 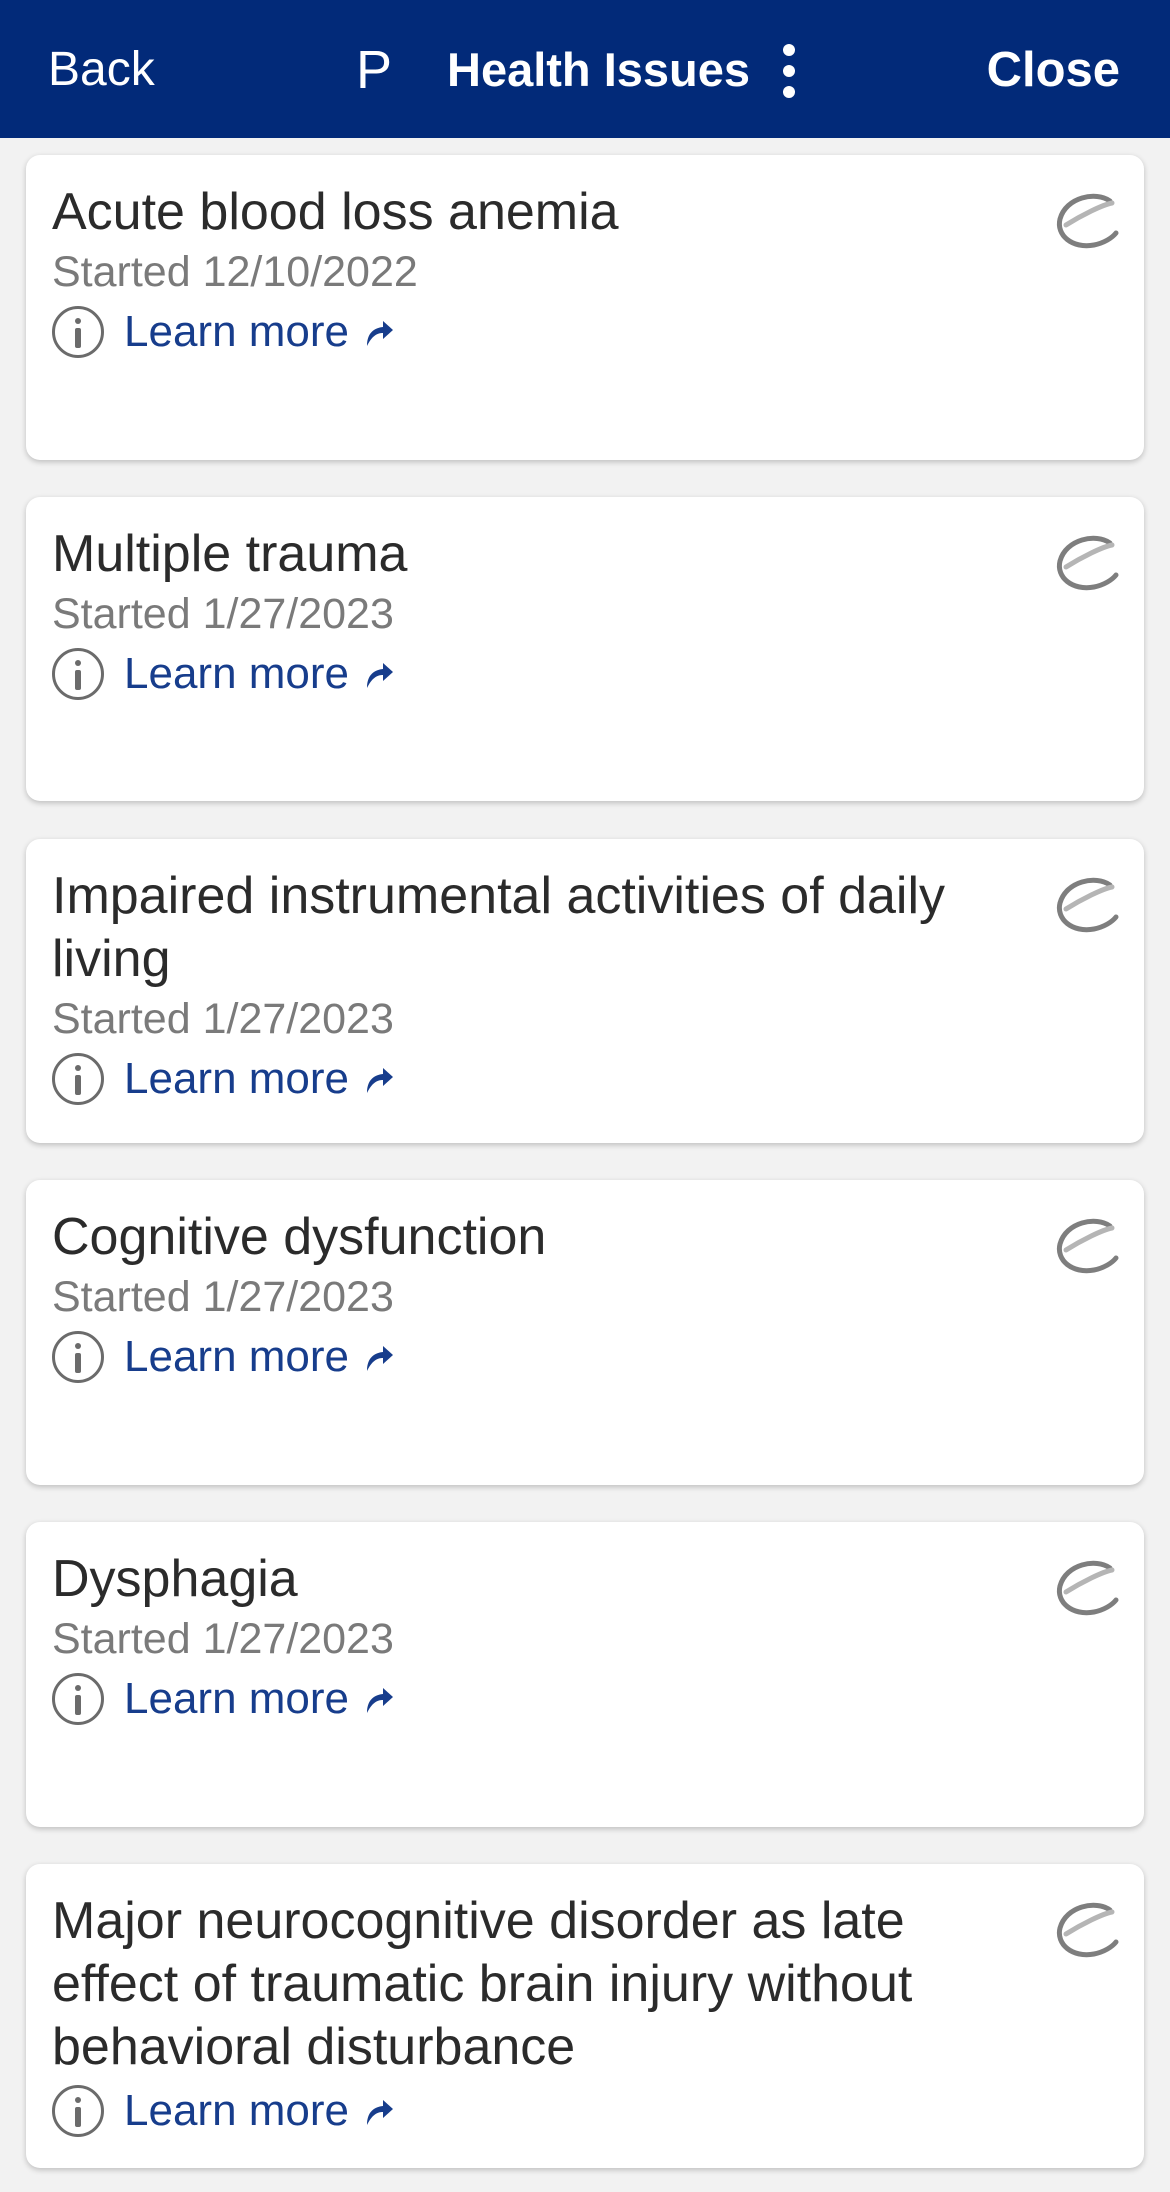 I want to click on issue-start-date: Started 12/10/2022, so click(x=235, y=272).